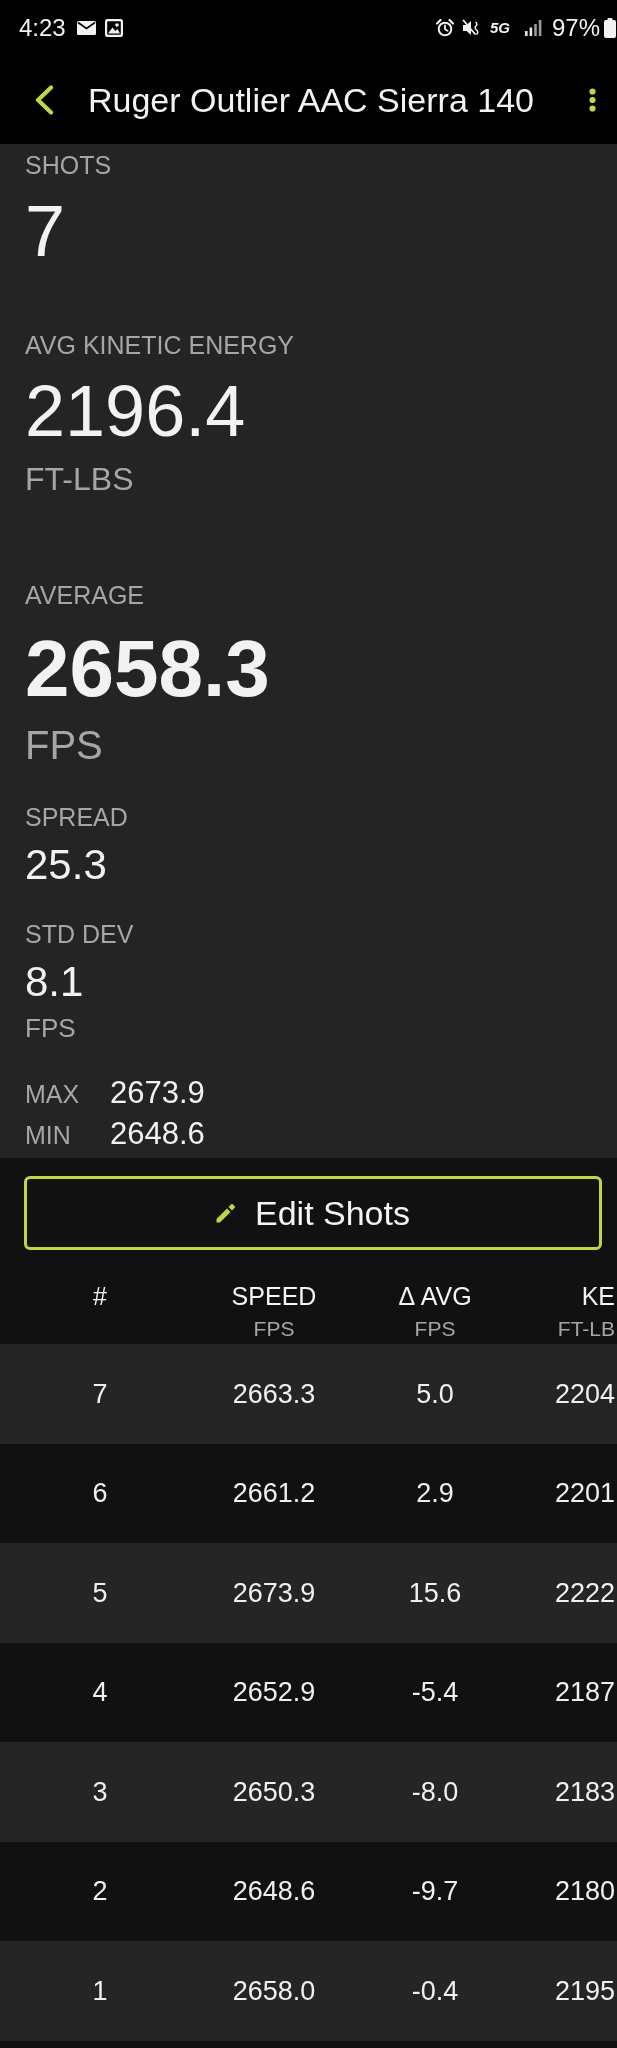 Image resolution: width=617 pixels, height=2048 pixels. I want to click on stat-value: 8.1, so click(54, 982).